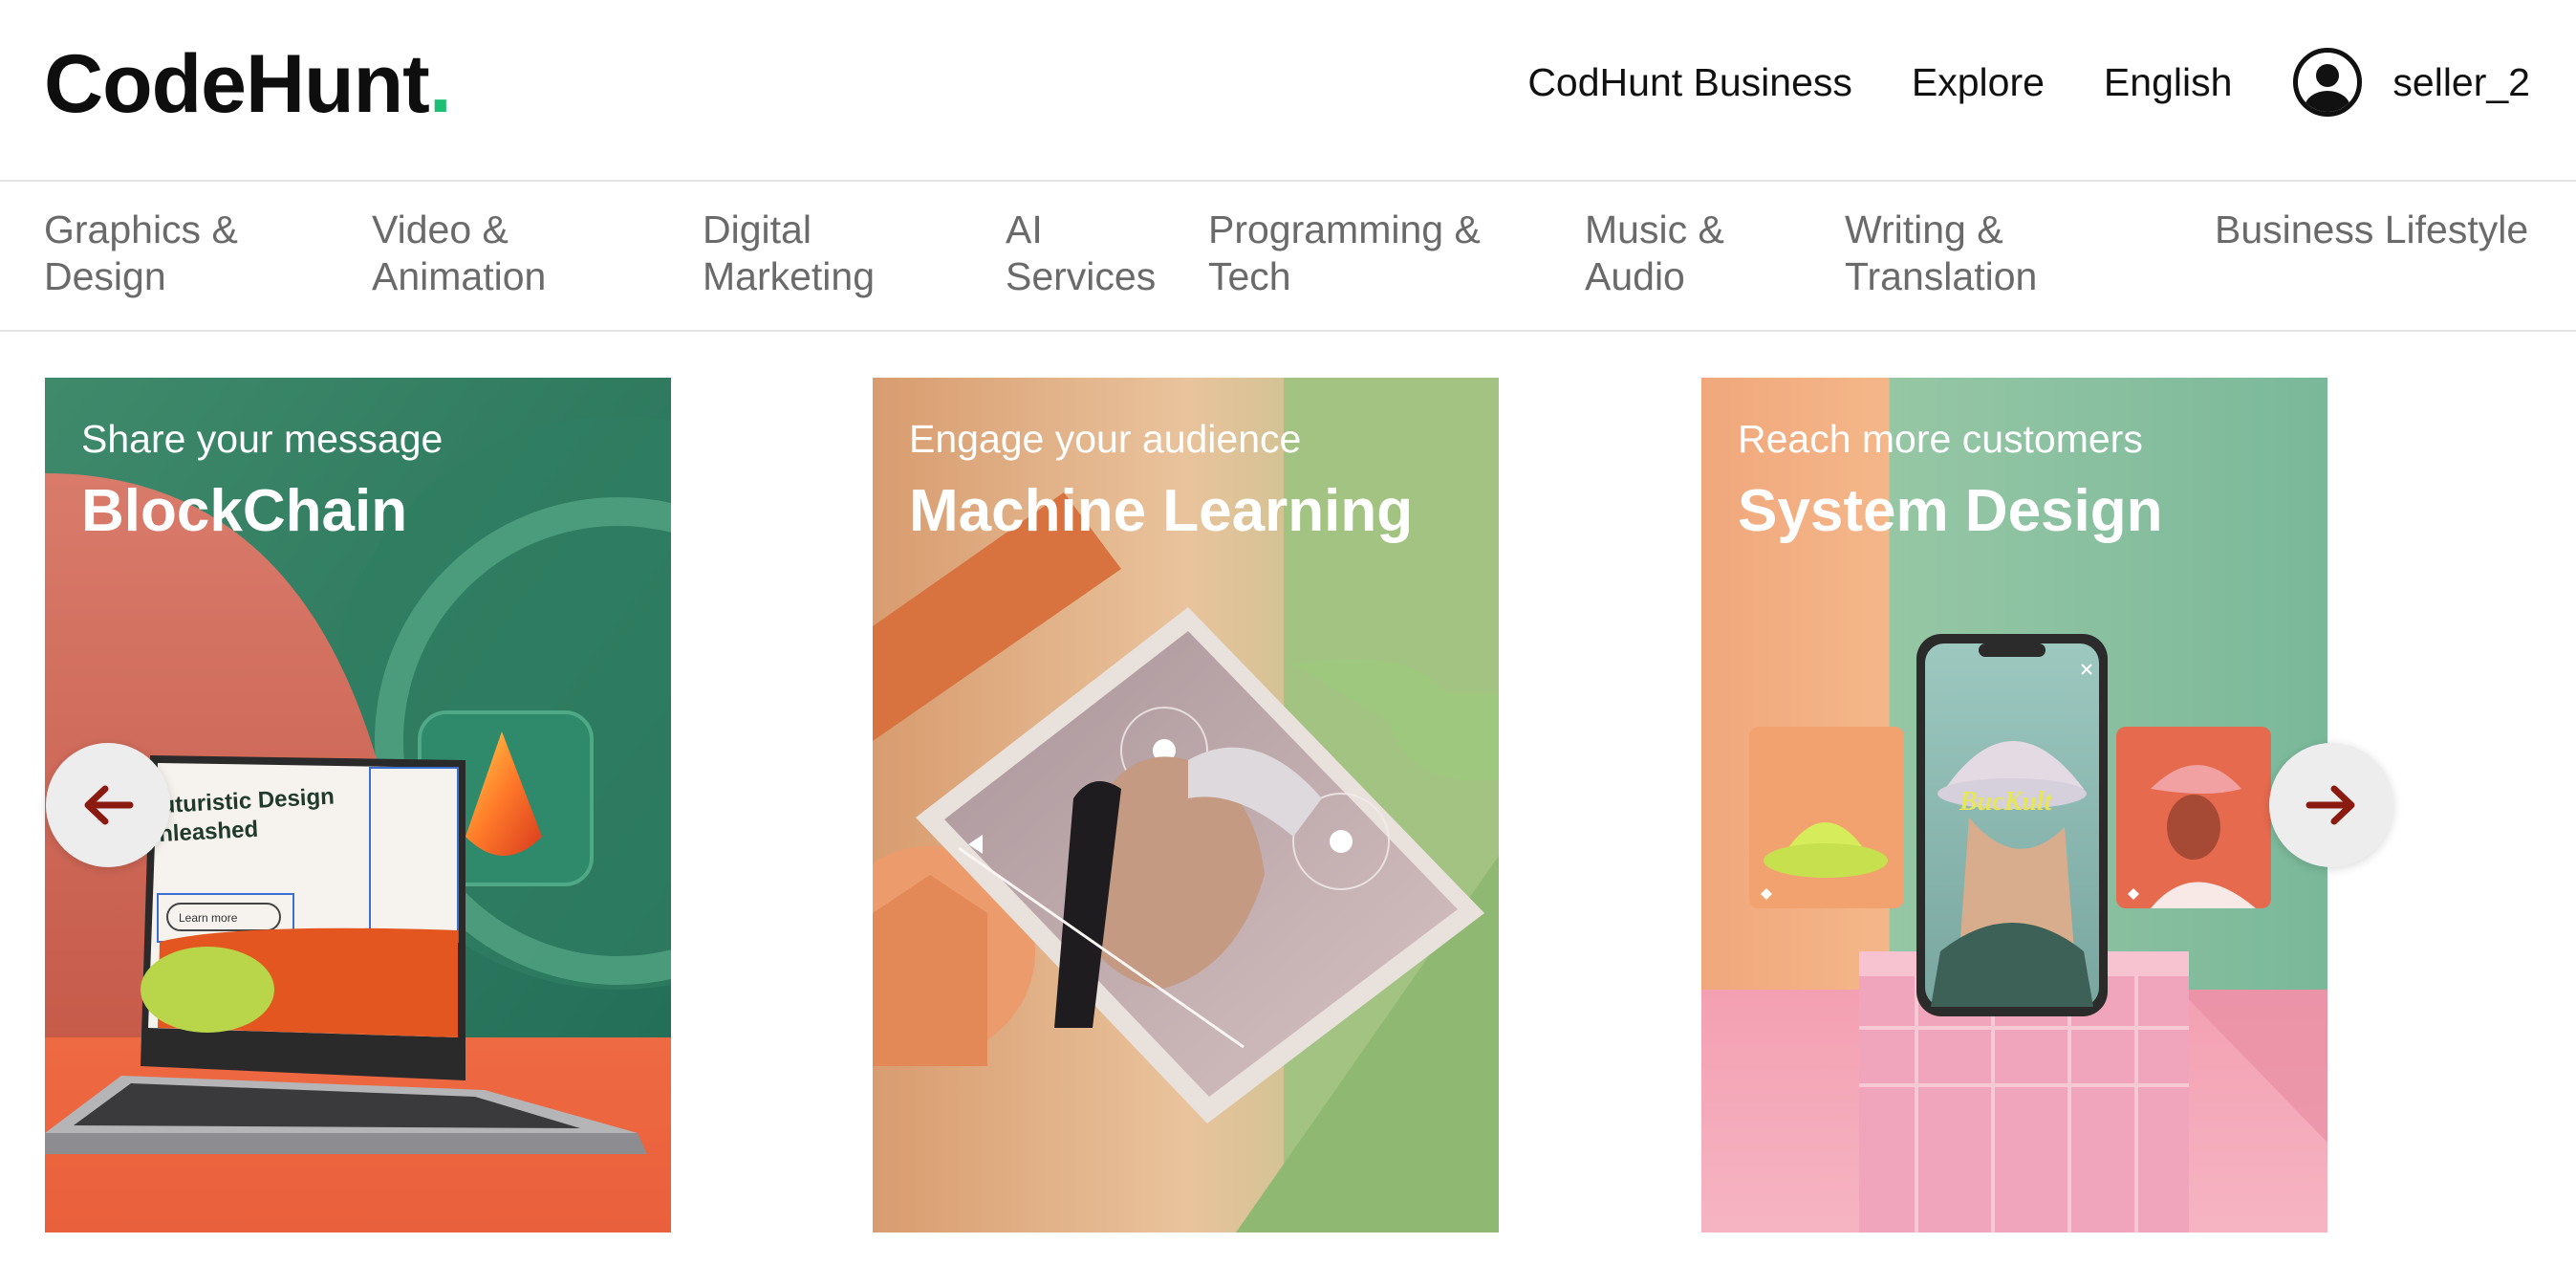  What do you see at coordinates (1345, 253) in the screenshot?
I see `category-programming-tech: Programming & Tech` at bounding box center [1345, 253].